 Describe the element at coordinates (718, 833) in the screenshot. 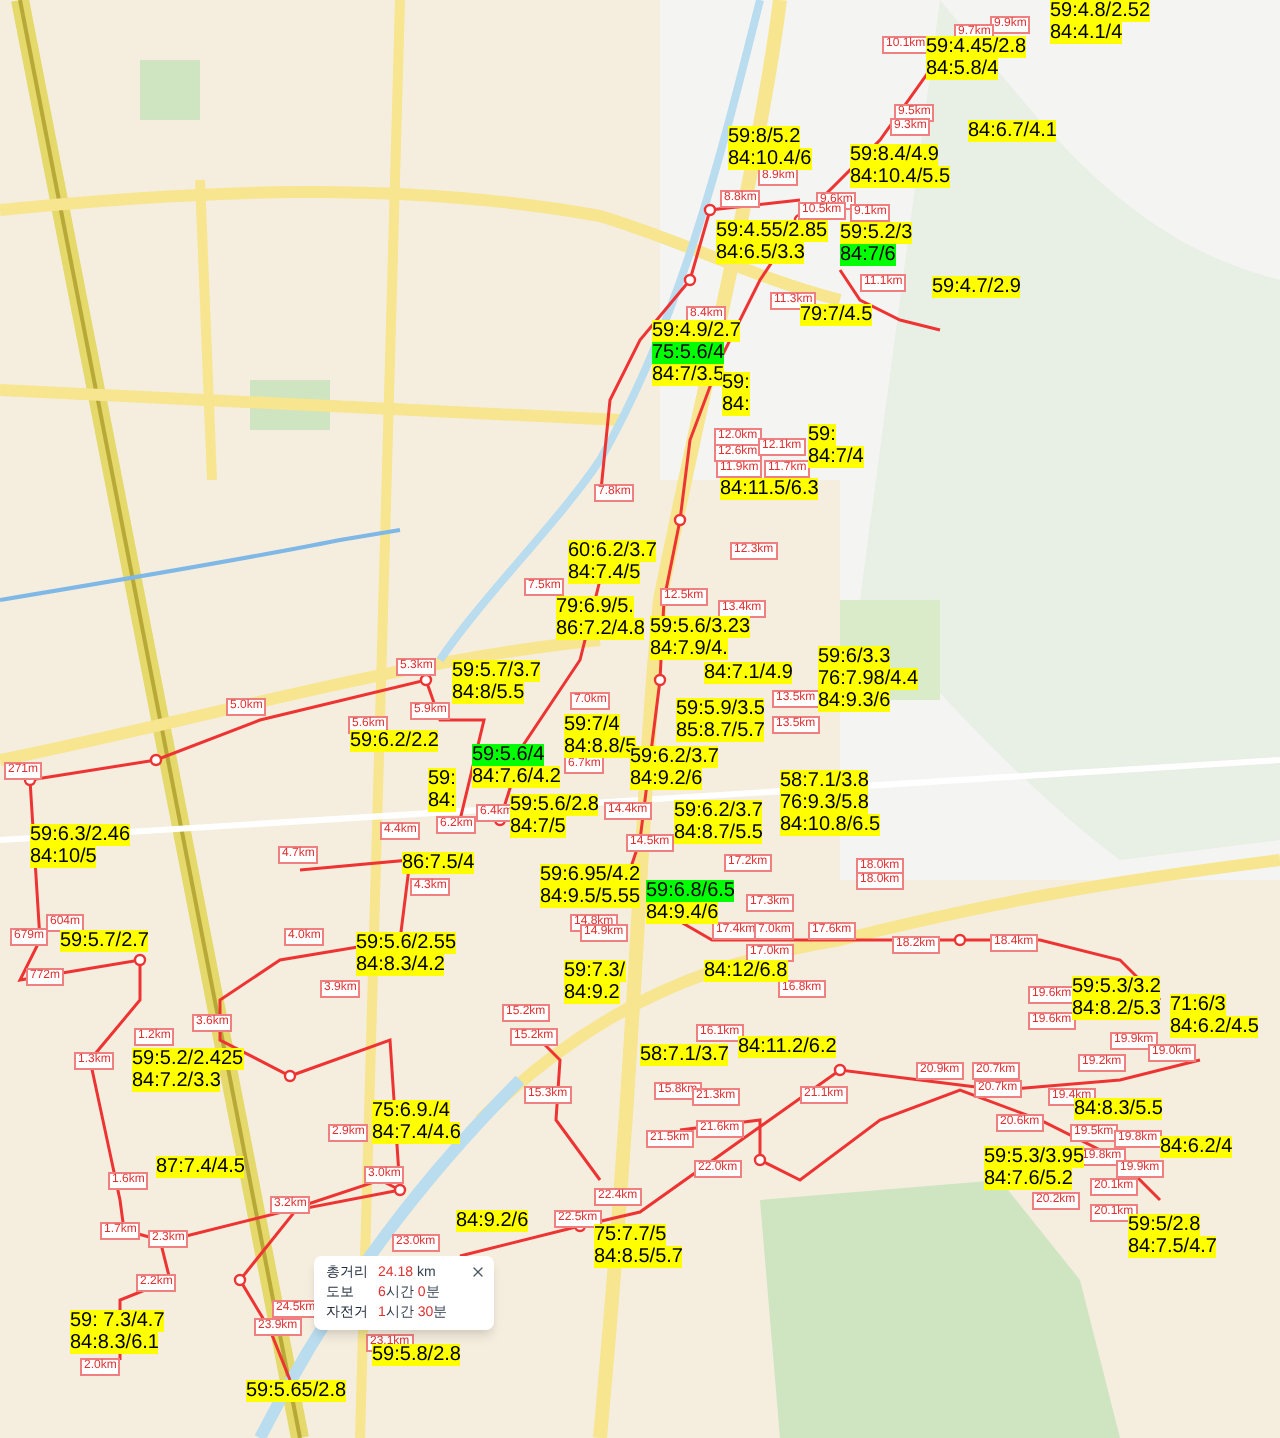

I see `route-label: 84:8.7/5.5` at that location.